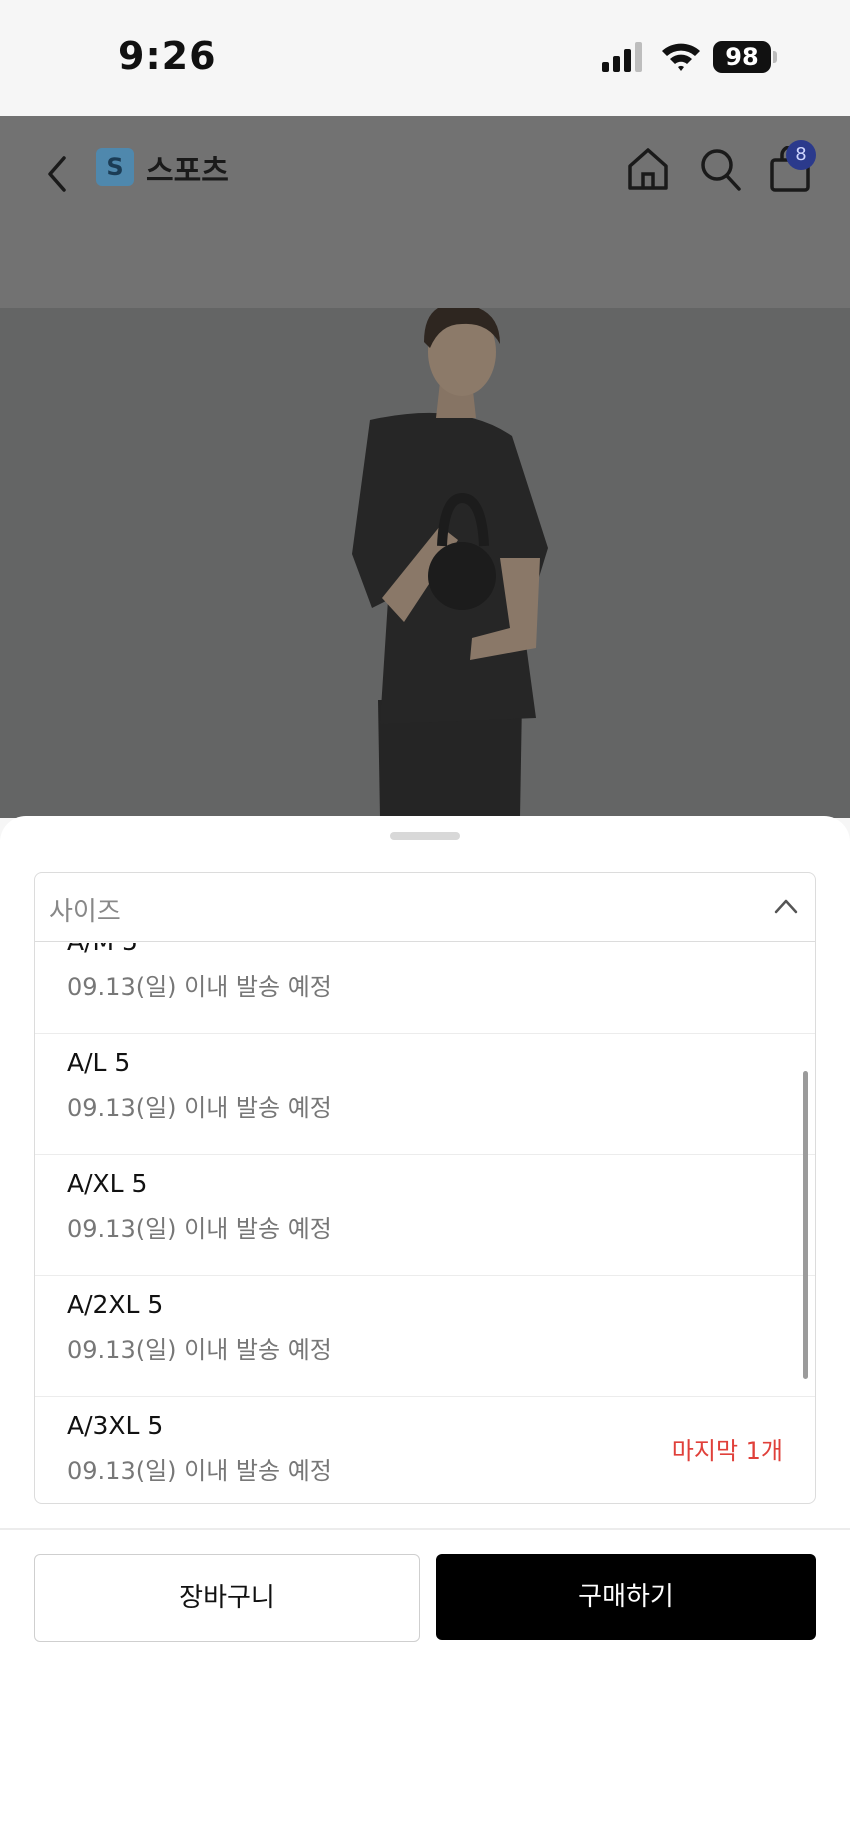 The width and height of the screenshot is (850, 1842). I want to click on cart-count-badge: 8, so click(801, 155).